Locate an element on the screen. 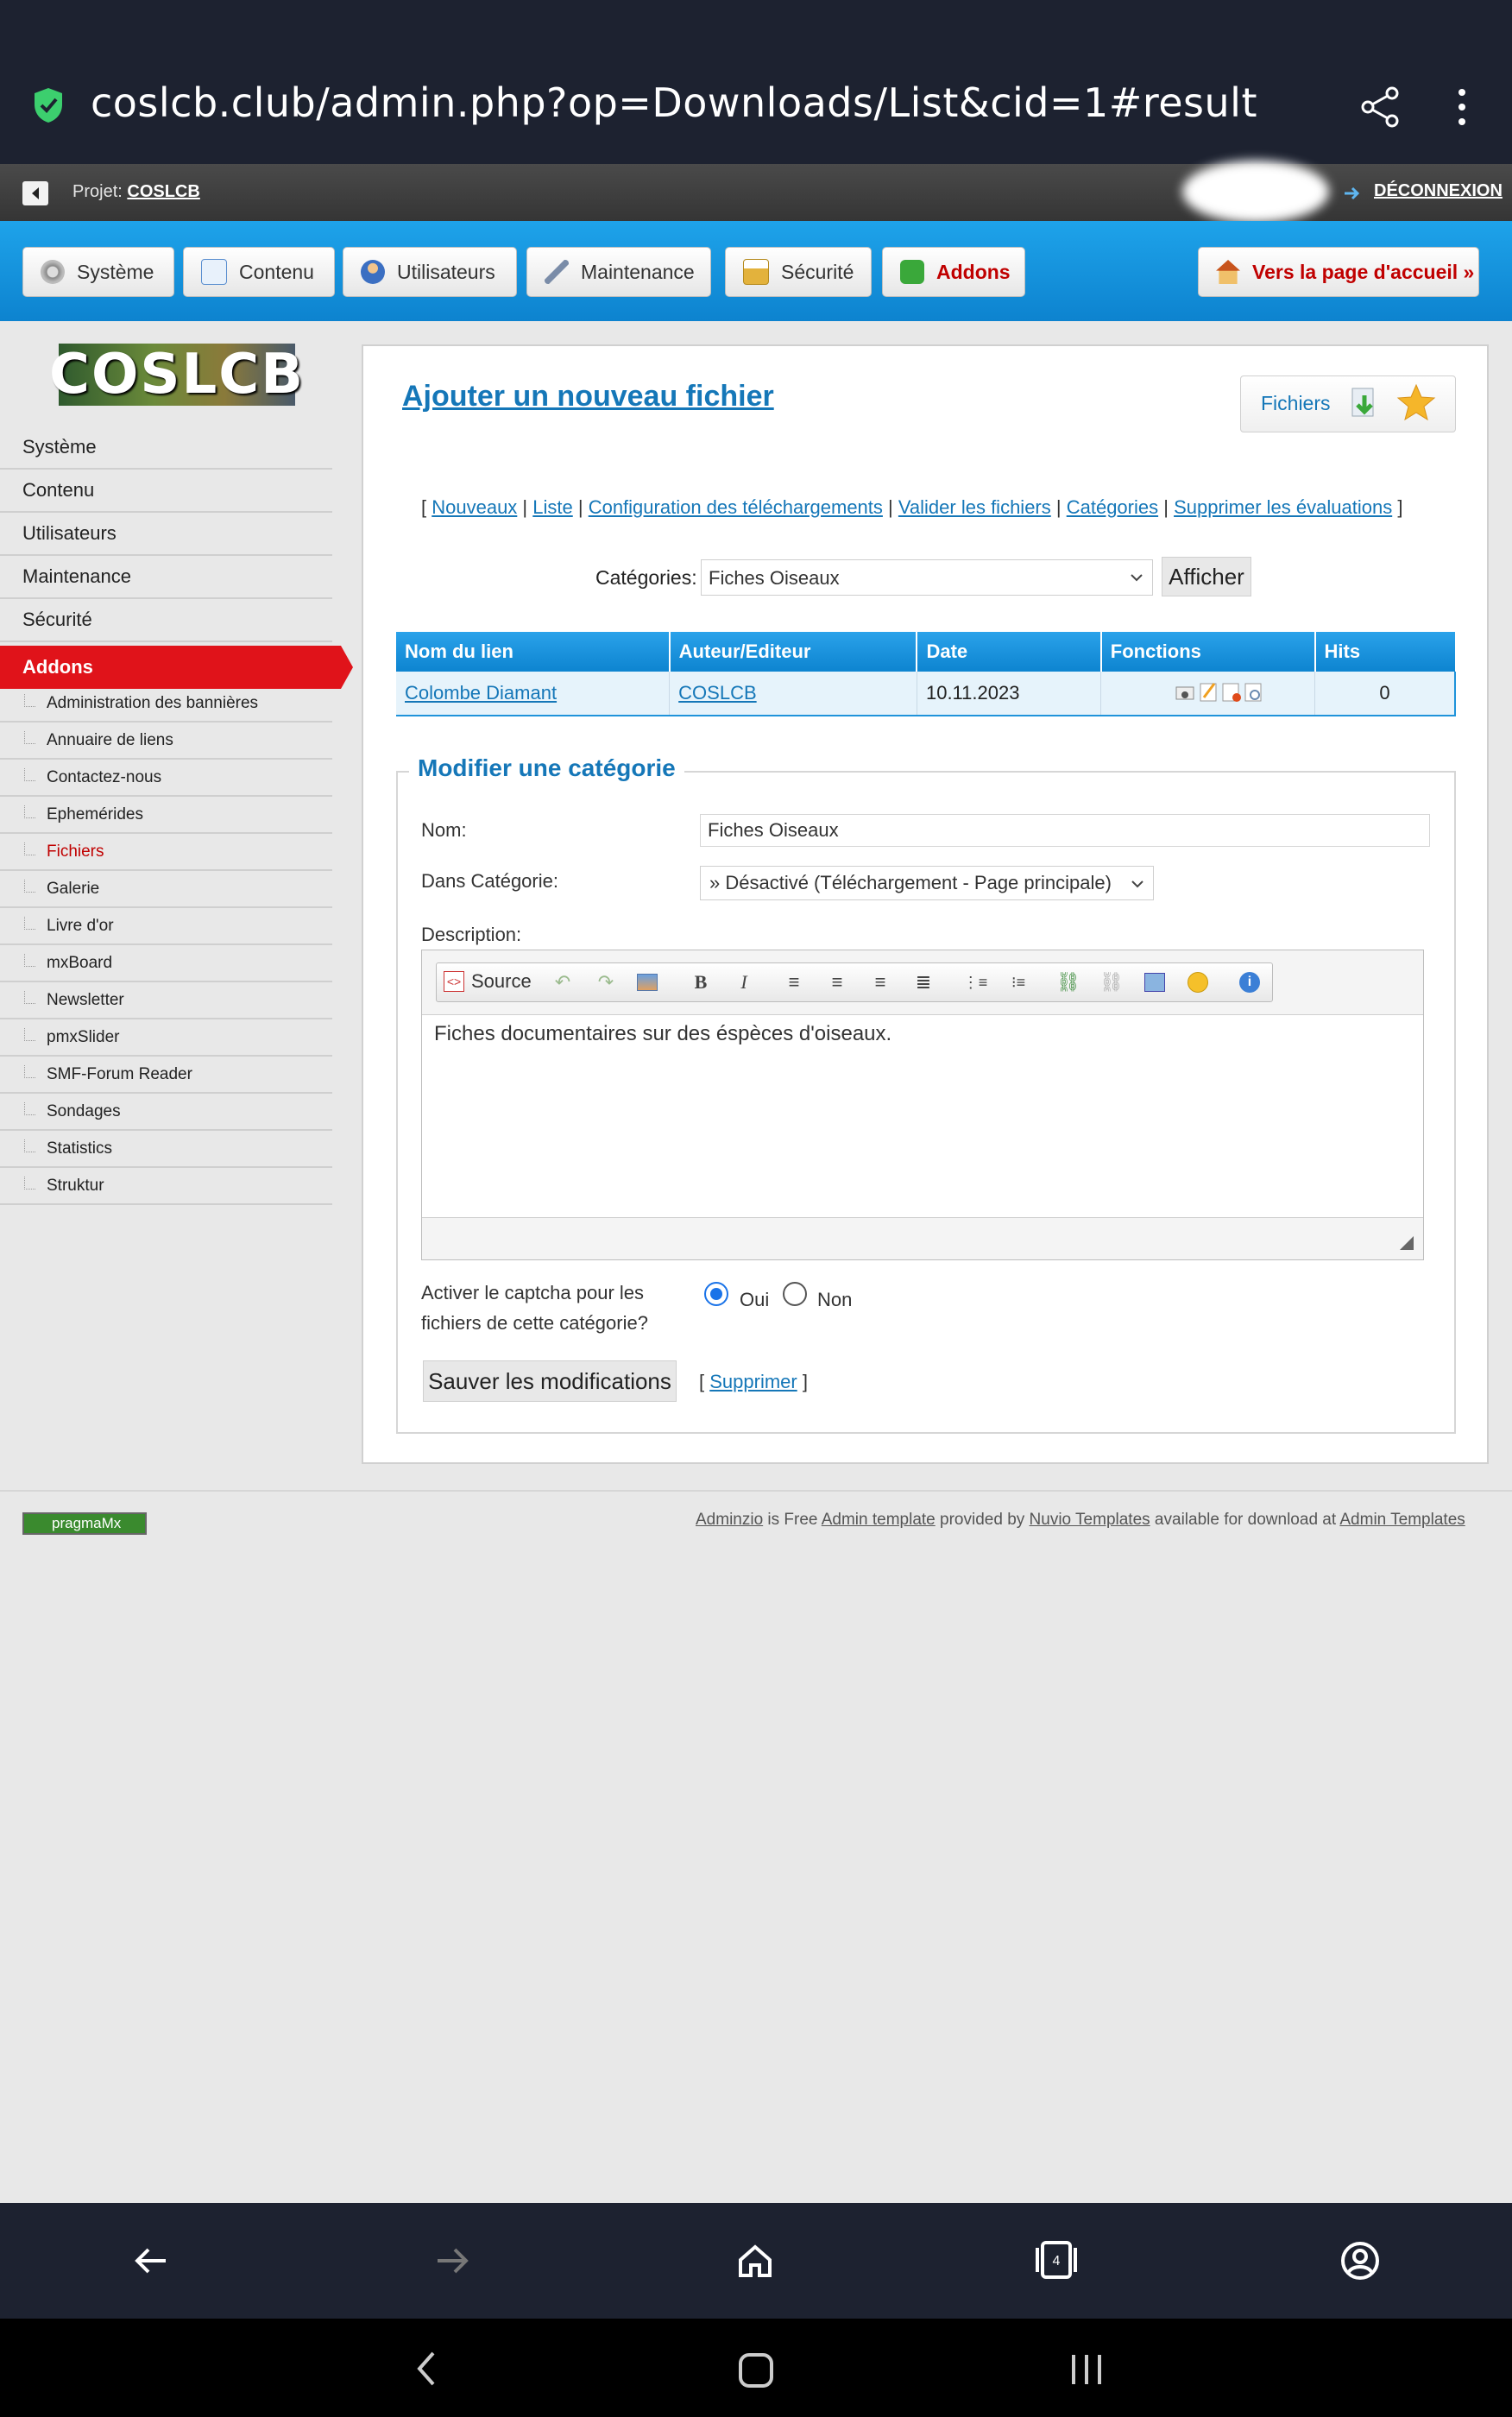 This screenshot has width=1512, height=2417. align-center-icon: ≡ is located at coordinates (837, 982).